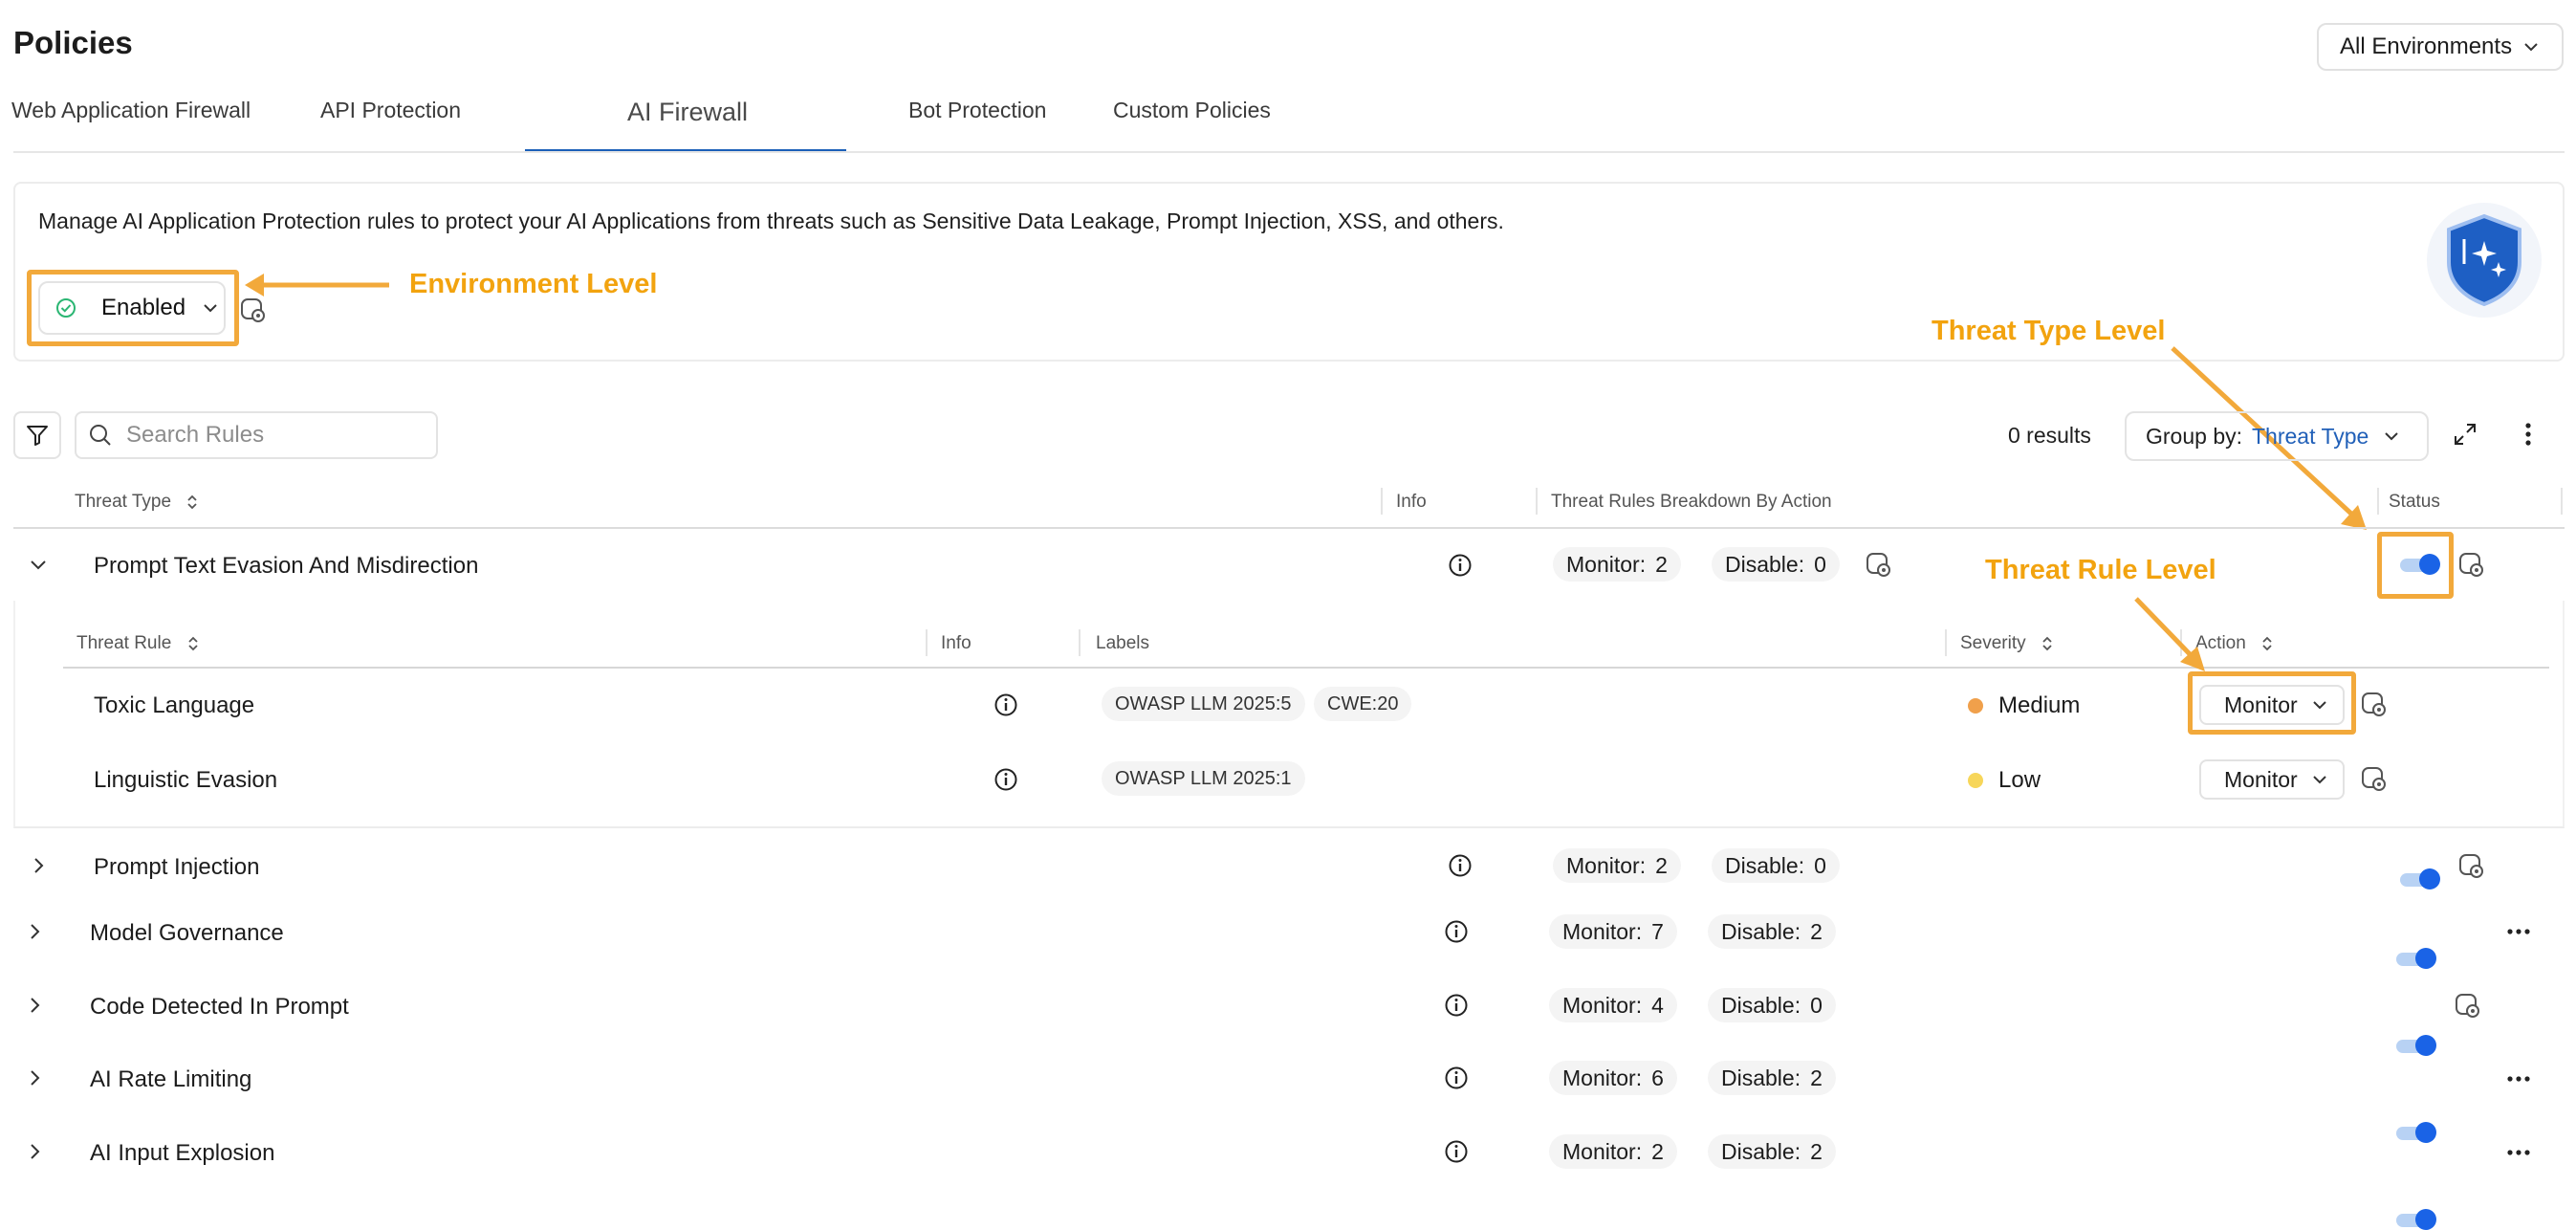 The height and width of the screenshot is (1230, 2576). I want to click on column-threat-rule: Threat Rule, so click(138, 643).